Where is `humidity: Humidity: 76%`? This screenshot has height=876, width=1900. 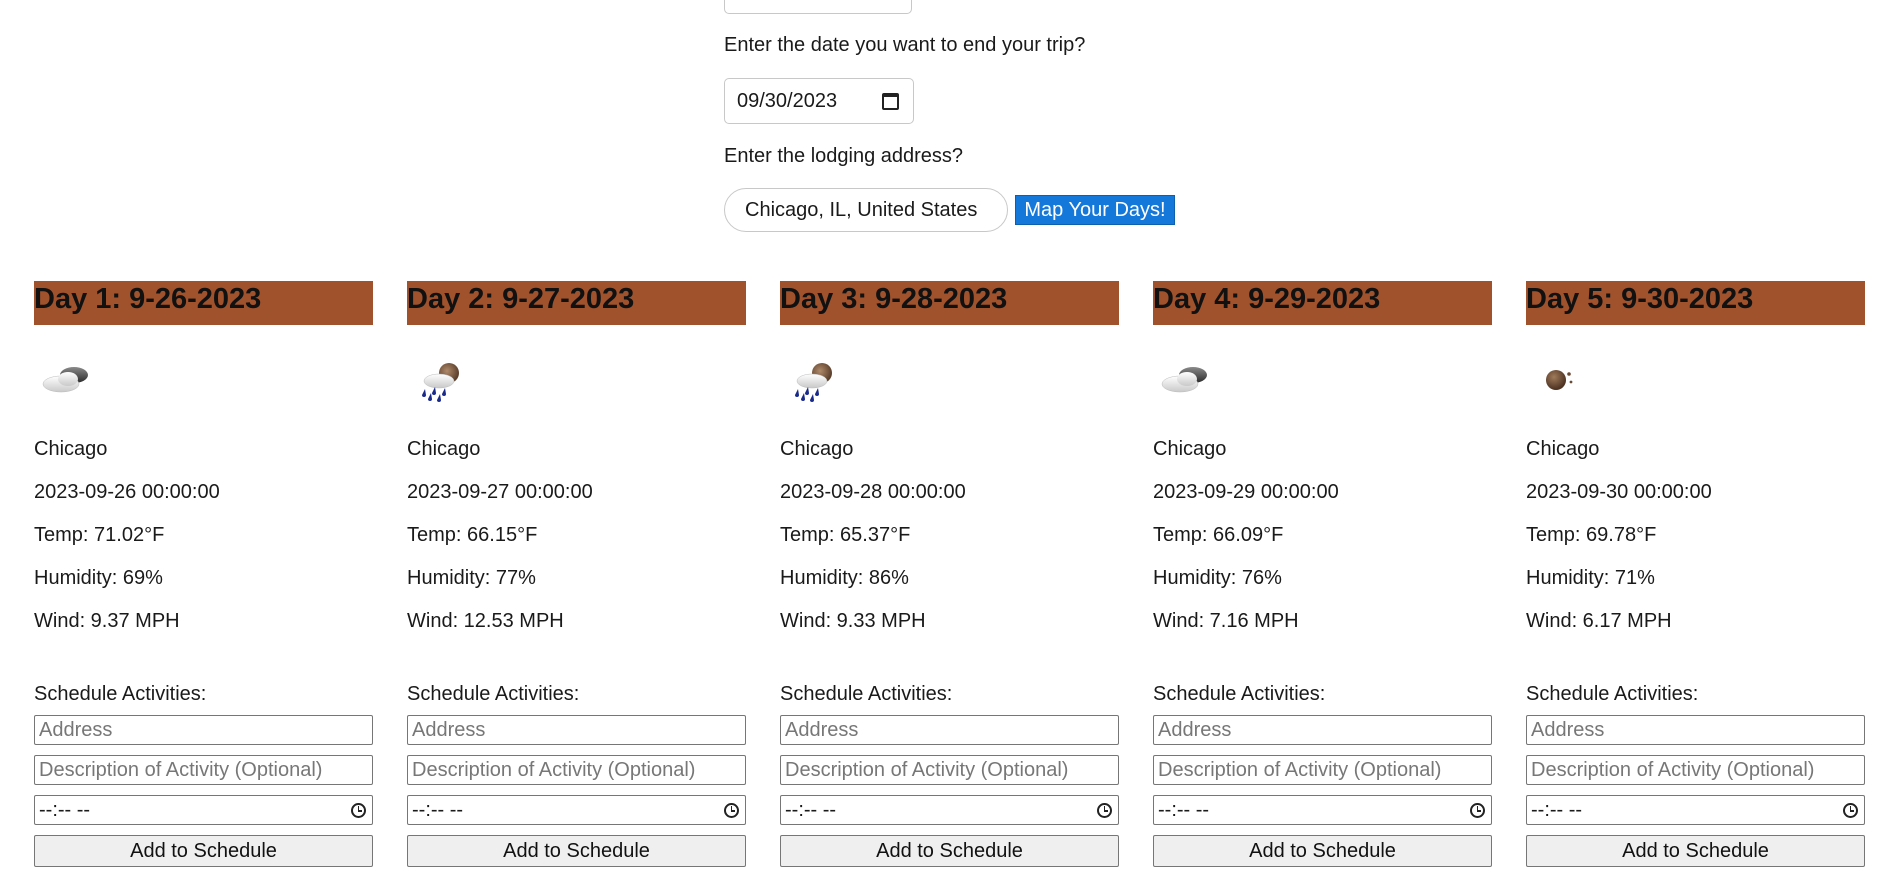 humidity: Humidity: 76% is located at coordinates (1217, 578).